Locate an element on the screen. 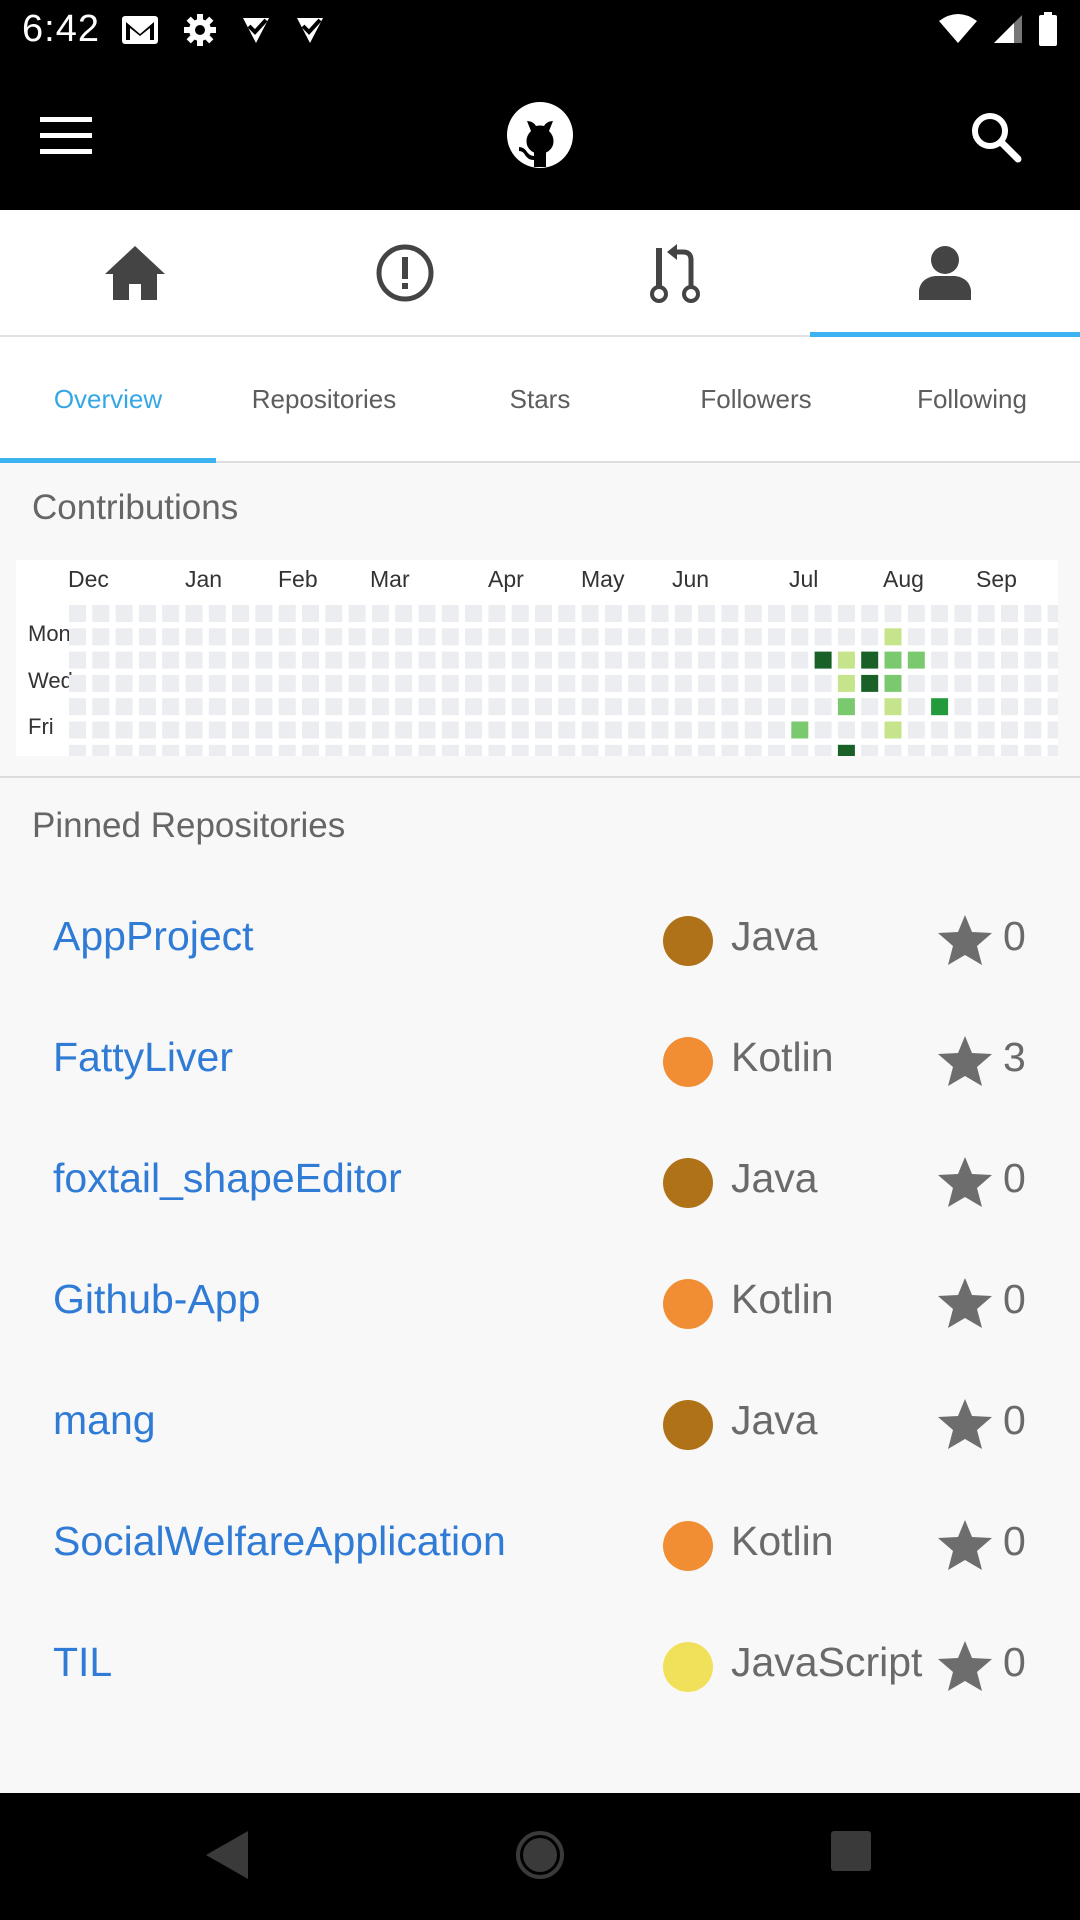  tab-followers: Followers is located at coordinates (756, 399).